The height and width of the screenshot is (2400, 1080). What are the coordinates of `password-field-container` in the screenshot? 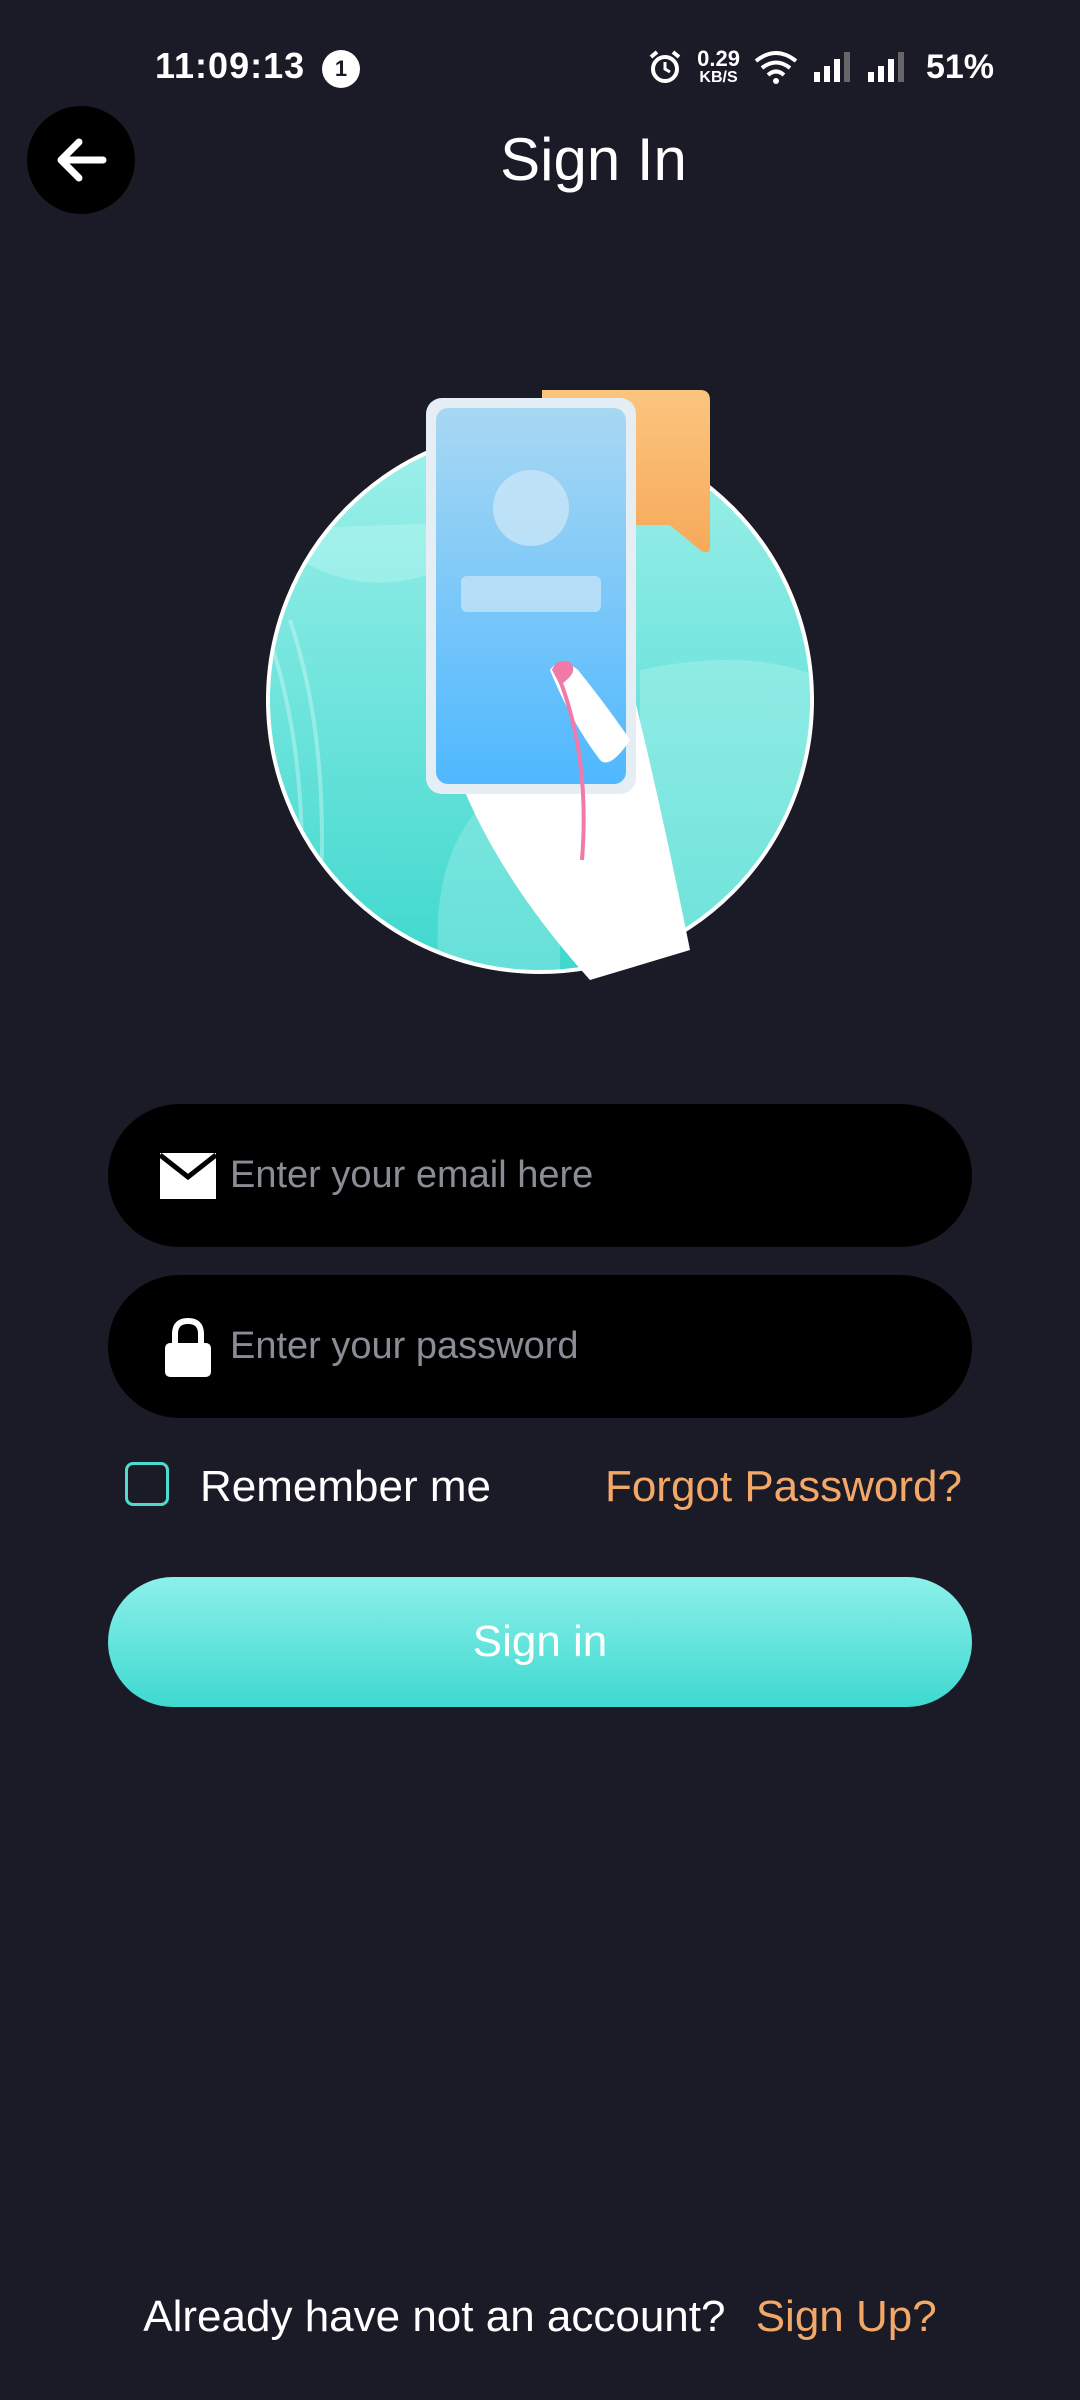 It's located at (540, 1346).